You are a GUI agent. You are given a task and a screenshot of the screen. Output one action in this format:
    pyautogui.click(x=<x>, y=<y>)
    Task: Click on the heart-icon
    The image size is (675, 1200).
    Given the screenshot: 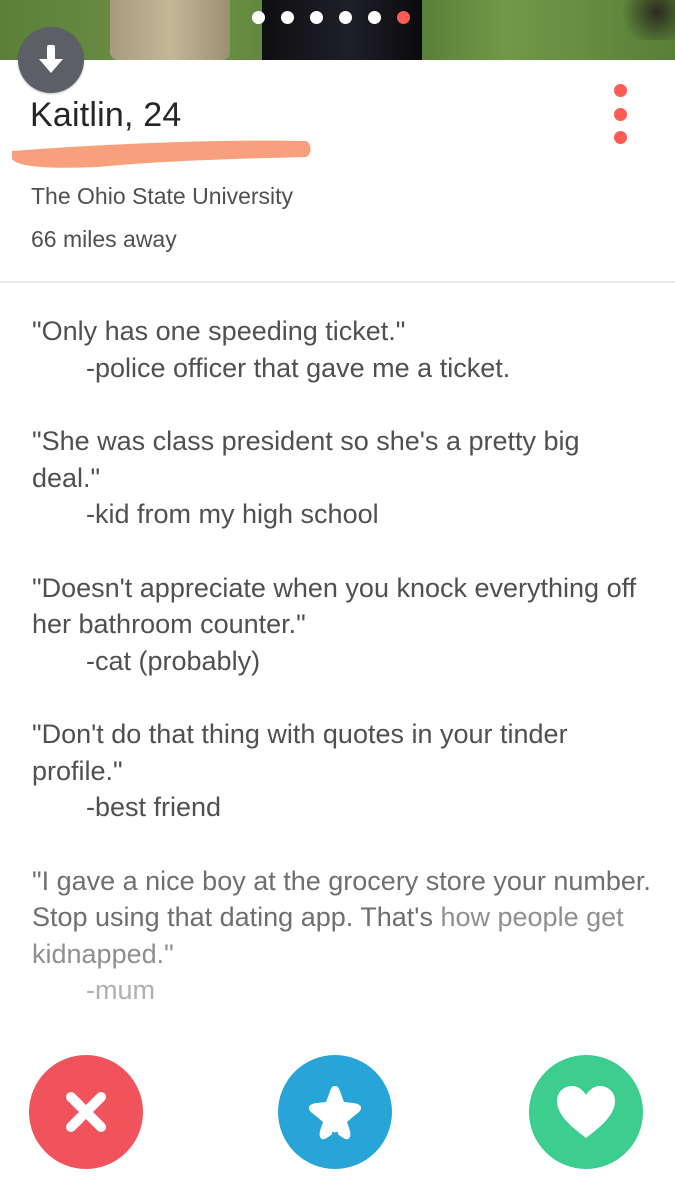 What is the action you would take?
    pyautogui.click(x=586, y=1112)
    